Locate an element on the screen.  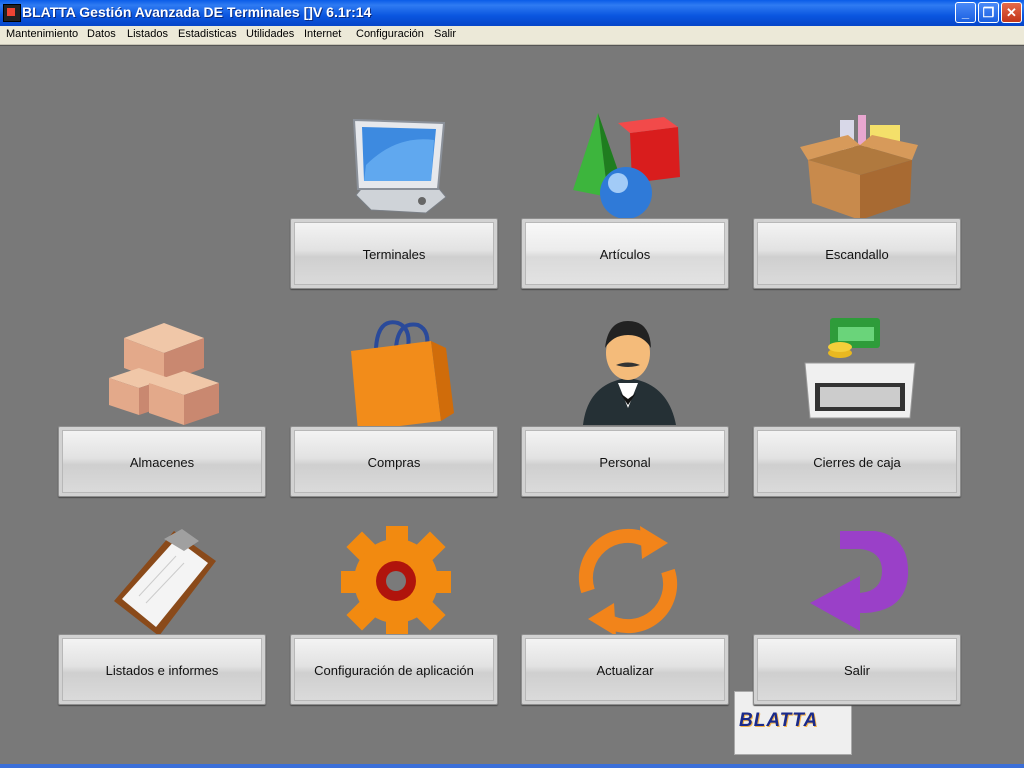
cierres-label: Cierres de caja is located at coordinates (857, 462).